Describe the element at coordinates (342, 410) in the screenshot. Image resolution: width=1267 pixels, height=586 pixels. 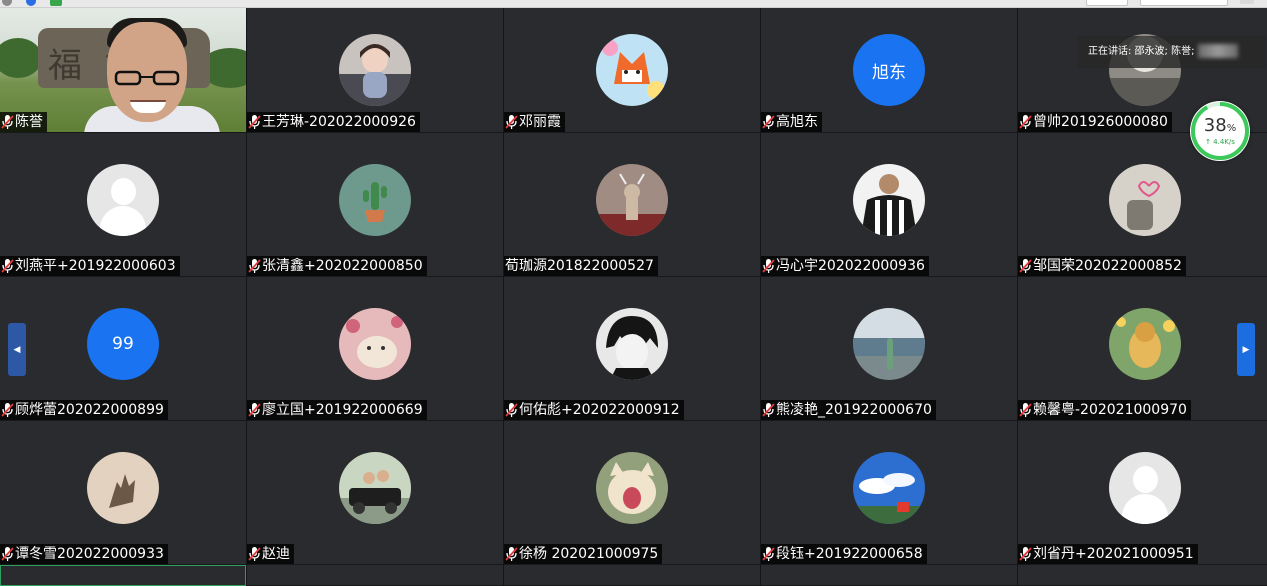
I see `participant-name: 廖立国+201922000669` at that location.